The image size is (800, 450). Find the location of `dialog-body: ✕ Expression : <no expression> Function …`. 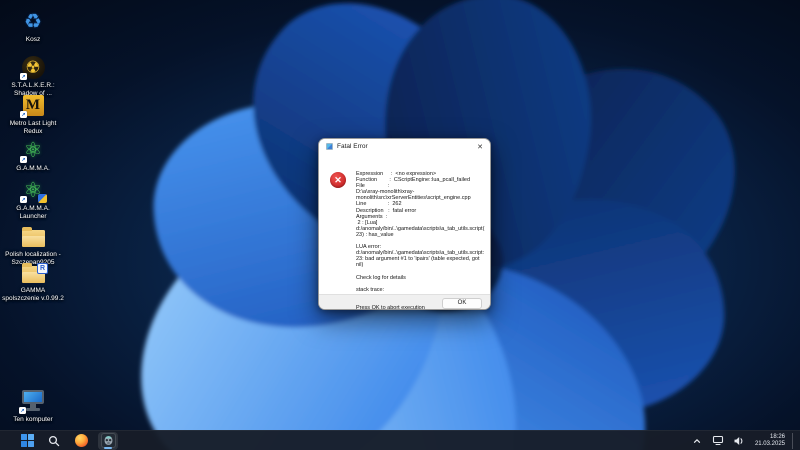

dialog-body: ✕ Expression : <no expression> Function … is located at coordinates (404, 231).